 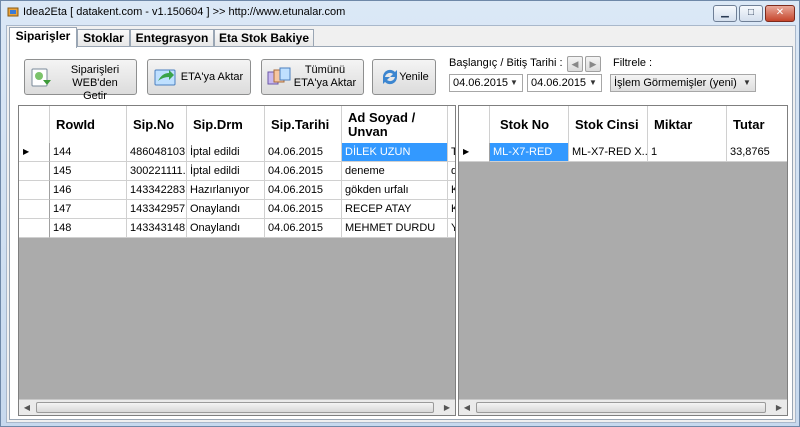 I want to click on column-header-stok-cinsi: Stok Cinsi, so click(x=608, y=124).